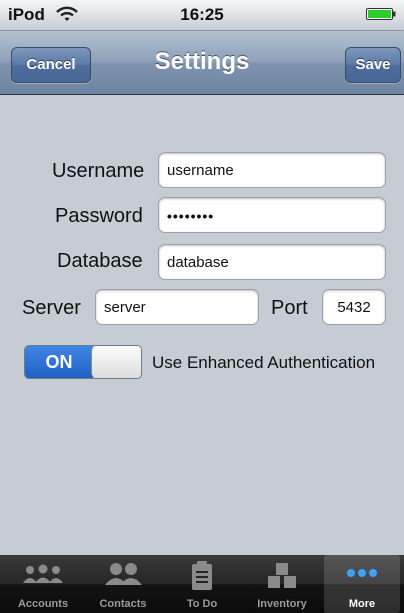 The image size is (404, 613). I want to click on username-label: Username, so click(98, 171).